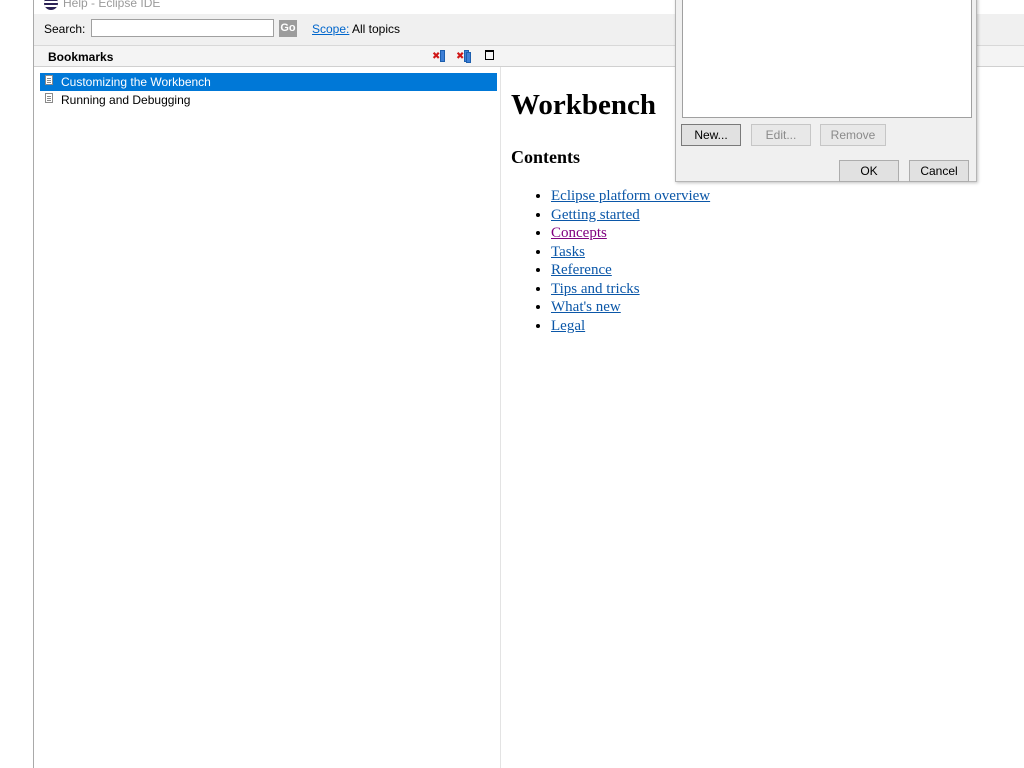  Describe the element at coordinates (630, 252) in the screenshot. I see `list-item: Tasks` at that location.